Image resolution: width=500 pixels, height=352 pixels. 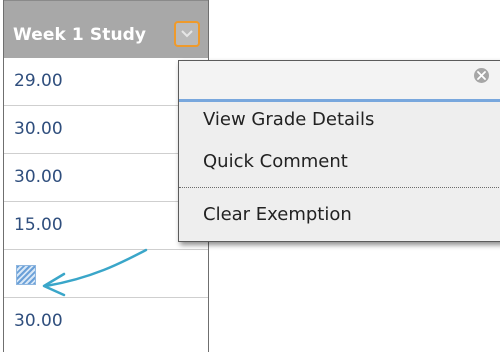 What do you see at coordinates (339, 187) in the screenshot?
I see `menu-divider` at bounding box center [339, 187].